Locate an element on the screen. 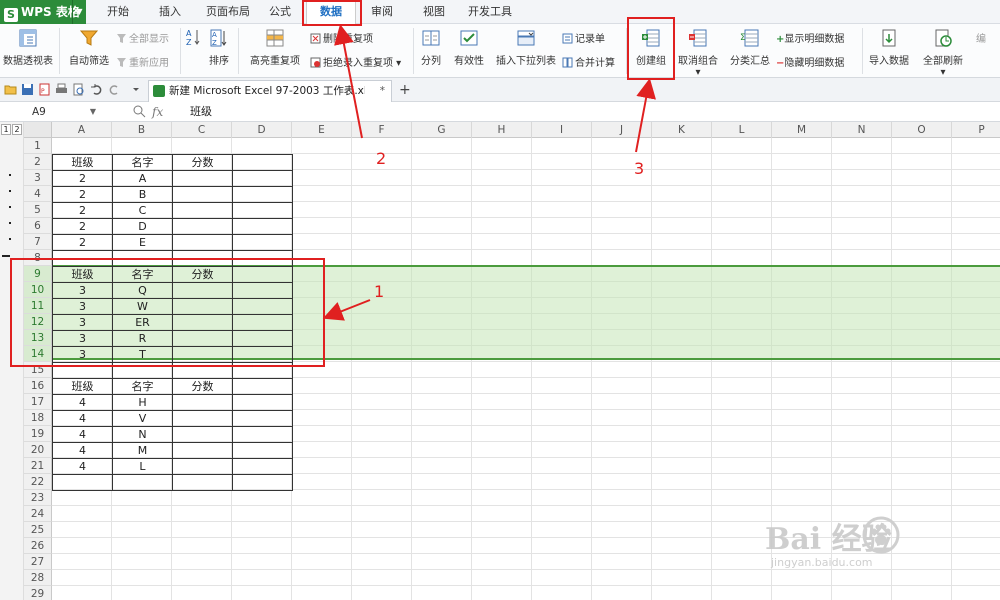 This screenshot has height=600, width=1000. row-header-1: 1 is located at coordinates (38, 146).